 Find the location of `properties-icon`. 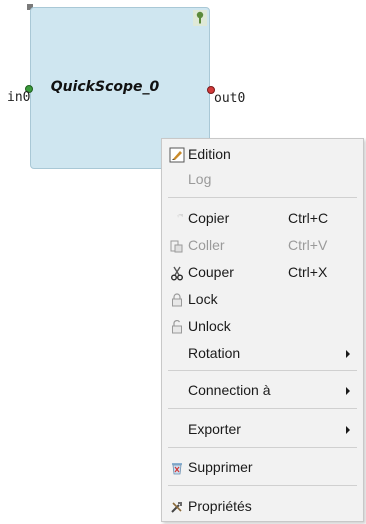

properties-icon is located at coordinates (176, 507).